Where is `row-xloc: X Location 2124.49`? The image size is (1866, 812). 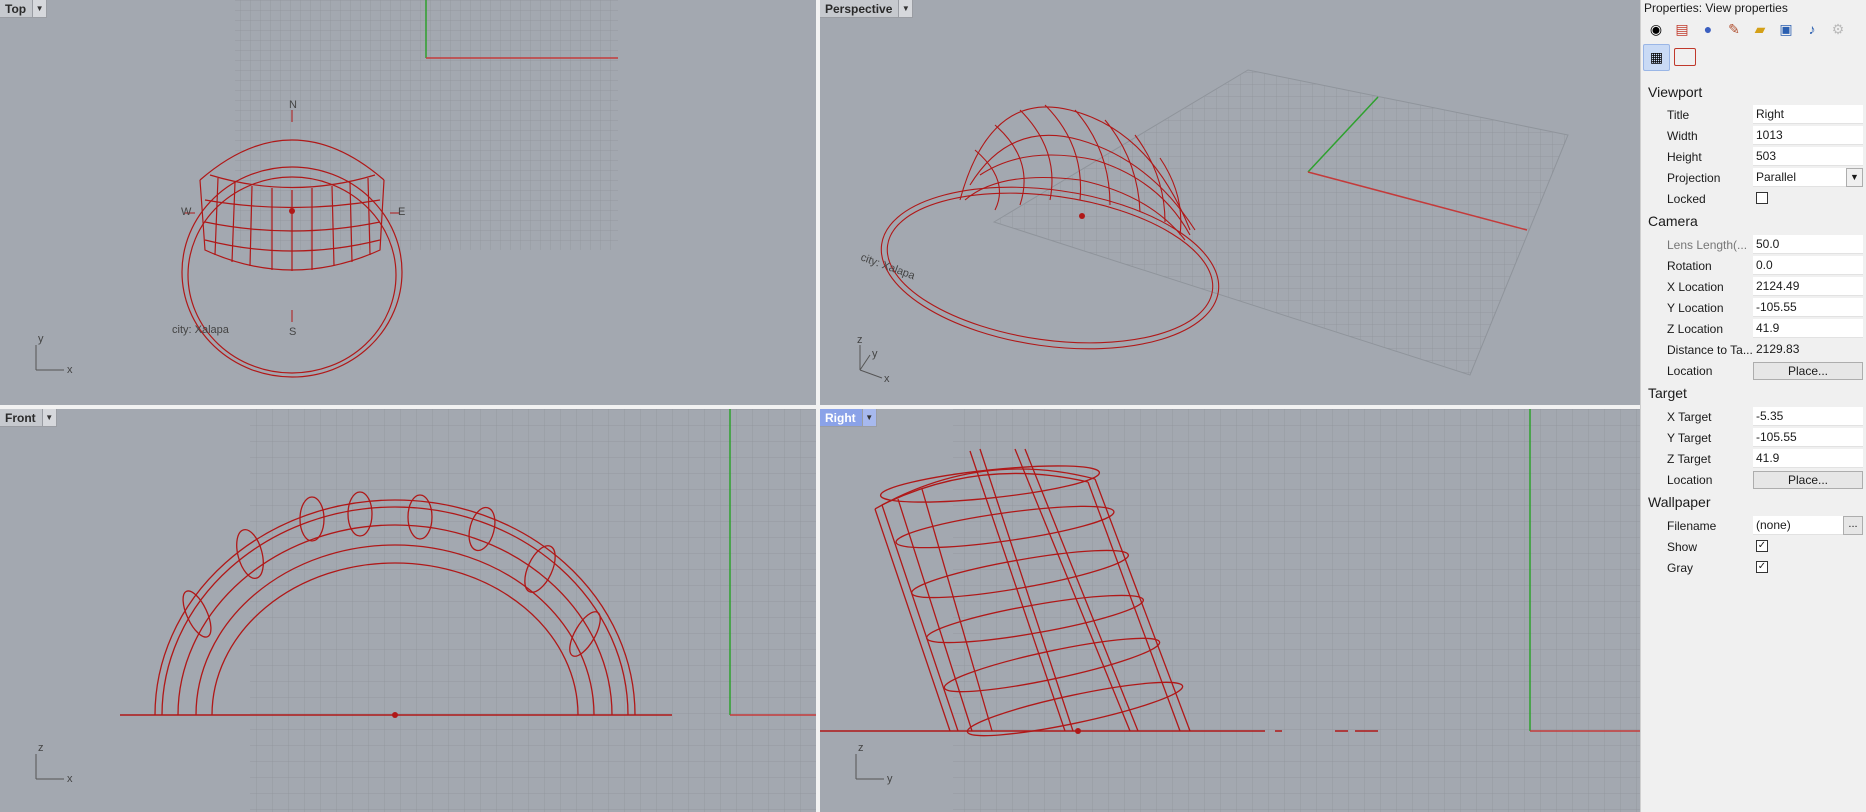 row-xloc: X Location 2124.49 is located at coordinates (1753, 287).